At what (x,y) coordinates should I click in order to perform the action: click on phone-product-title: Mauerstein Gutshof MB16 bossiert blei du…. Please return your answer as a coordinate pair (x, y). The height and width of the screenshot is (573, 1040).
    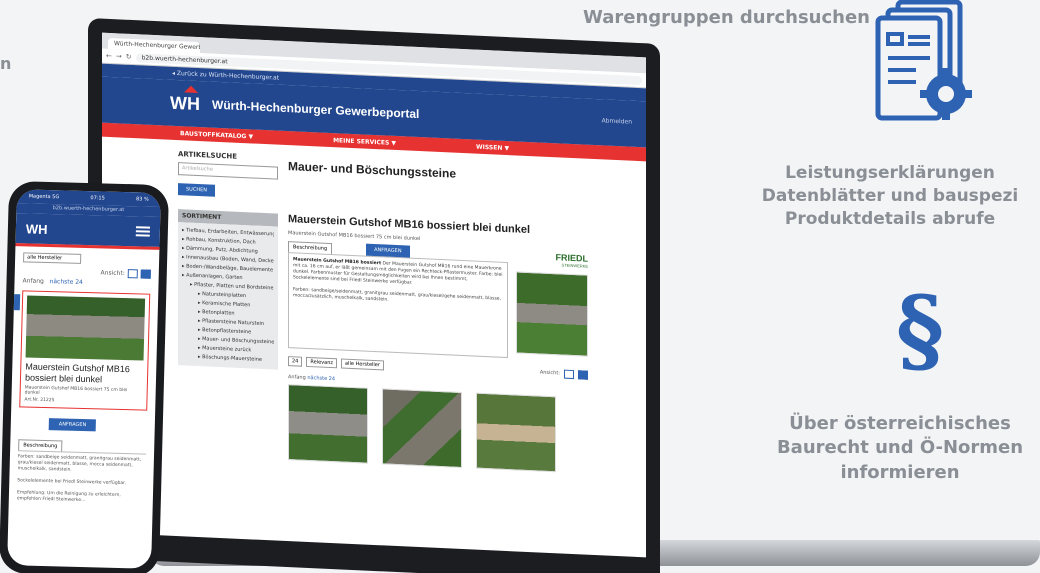
    Looking at the image, I should click on (84, 373).